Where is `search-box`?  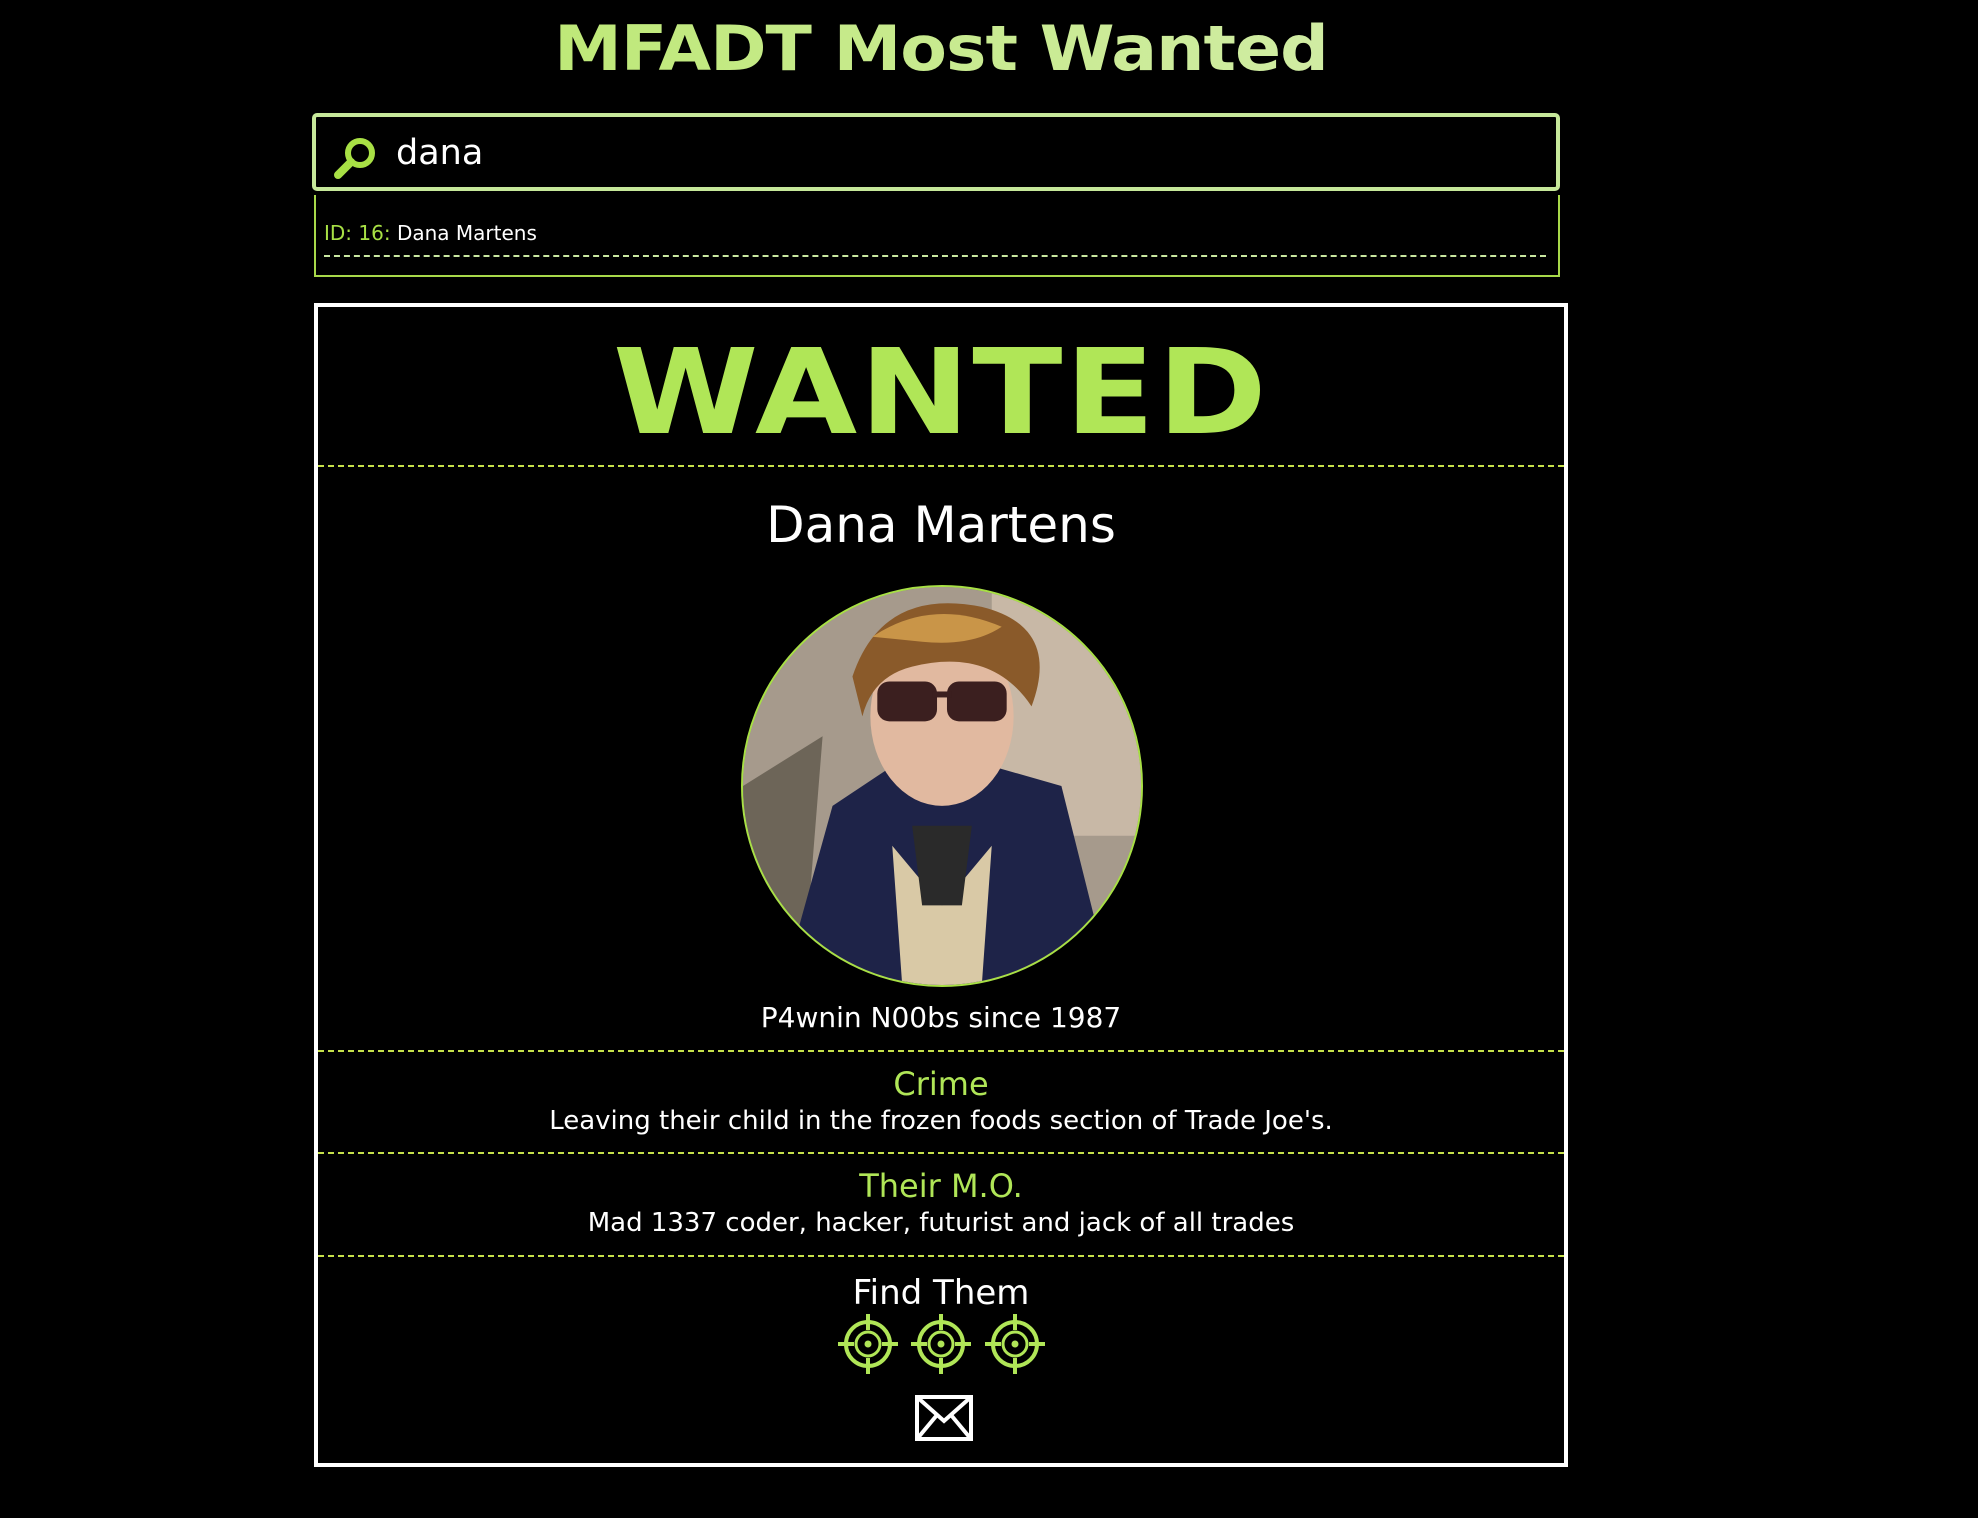 search-box is located at coordinates (936, 152).